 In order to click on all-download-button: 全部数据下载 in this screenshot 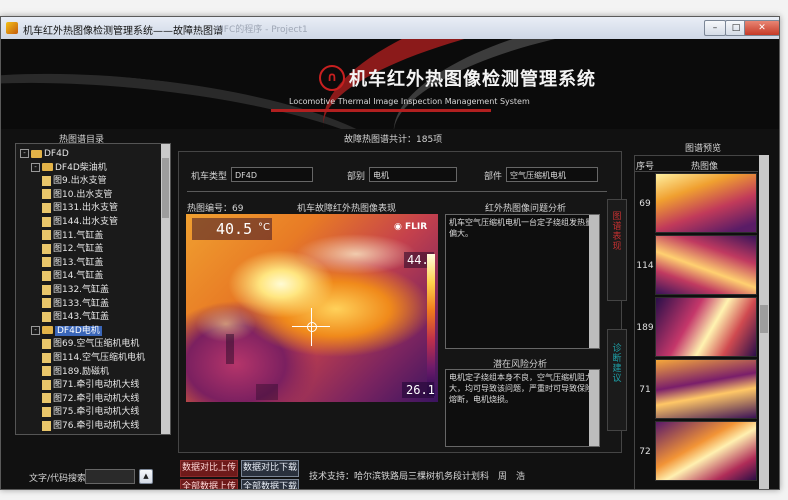, I will do `click(270, 484)`.